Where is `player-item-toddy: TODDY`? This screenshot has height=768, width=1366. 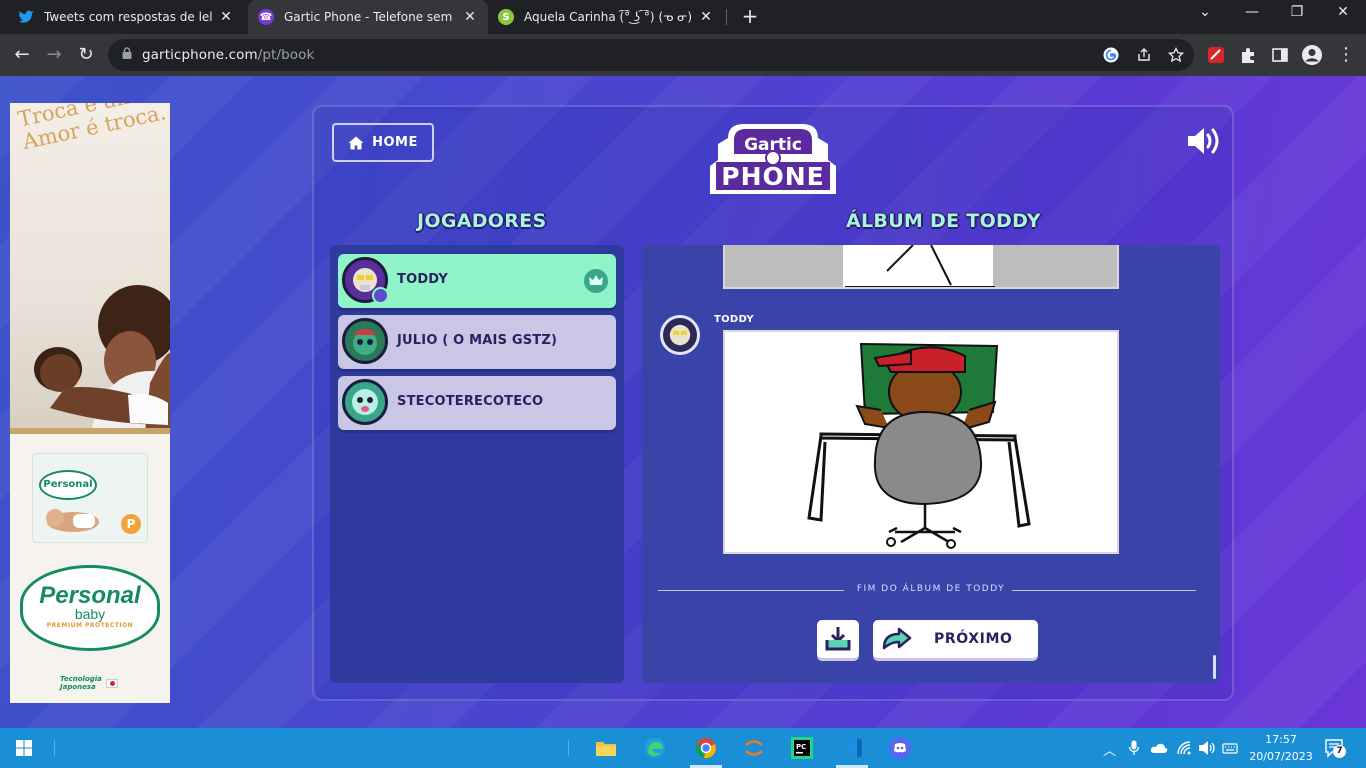
player-item-toddy: TODDY is located at coordinates (477, 281).